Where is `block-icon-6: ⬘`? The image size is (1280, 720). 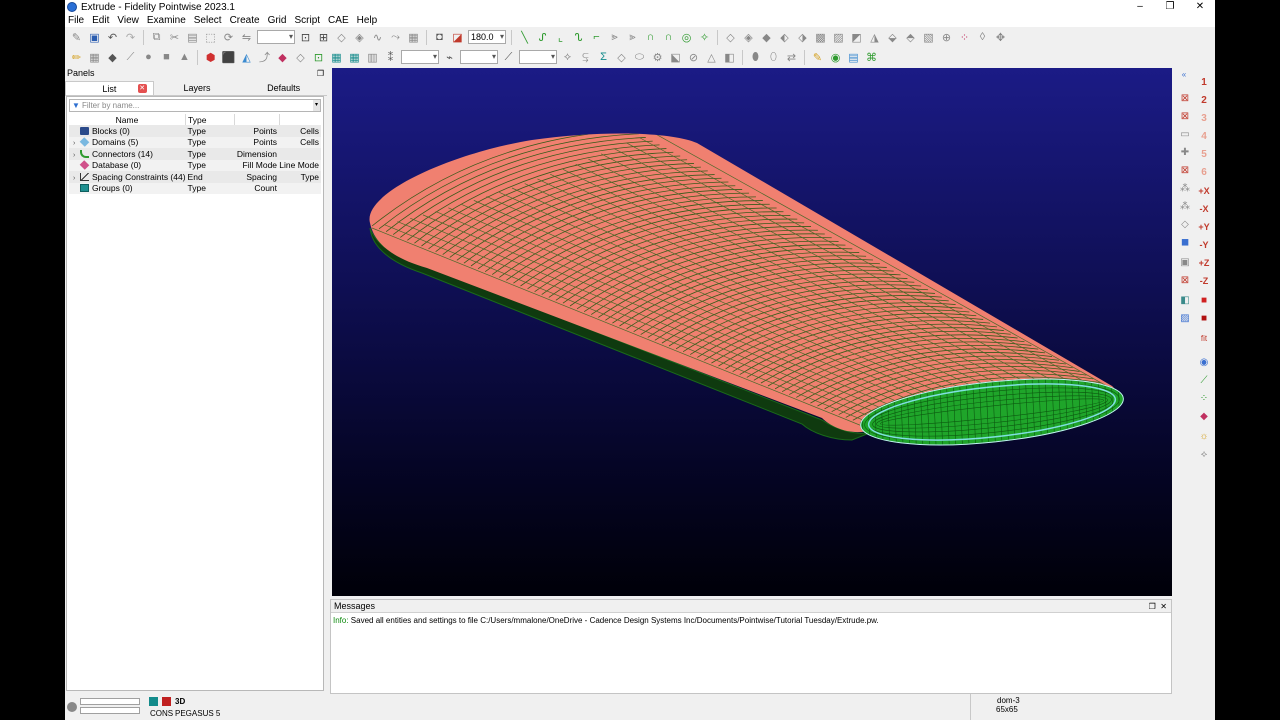
block-icon-6: ⬘ is located at coordinates (910, 37).